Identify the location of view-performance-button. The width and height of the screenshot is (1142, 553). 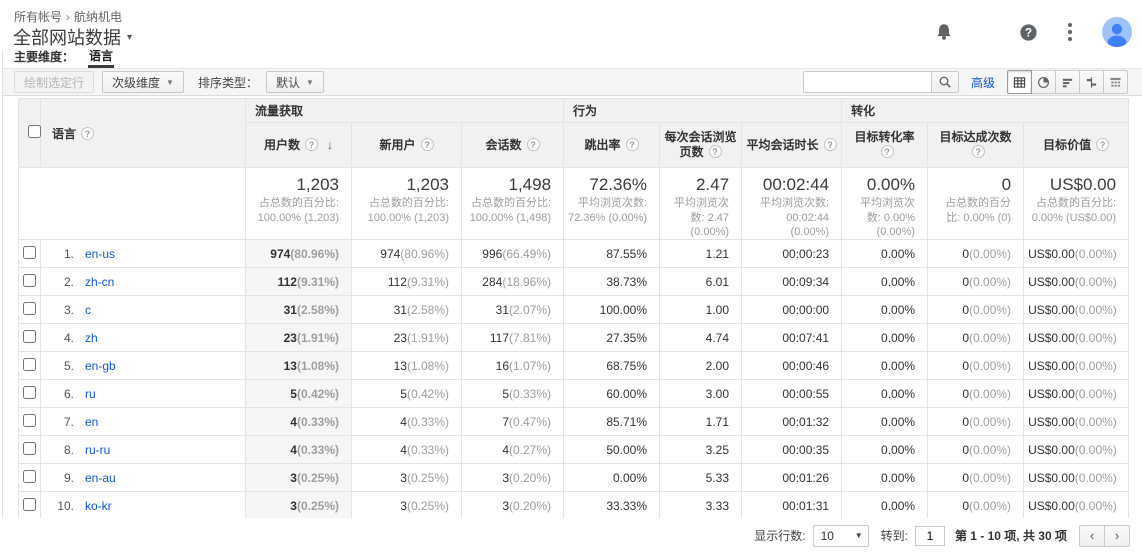
(1067, 82).